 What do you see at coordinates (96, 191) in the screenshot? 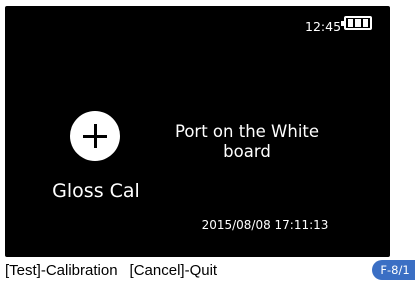
I see `gloss-cal-label: Gloss Cal` at bounding box center [96, 191].